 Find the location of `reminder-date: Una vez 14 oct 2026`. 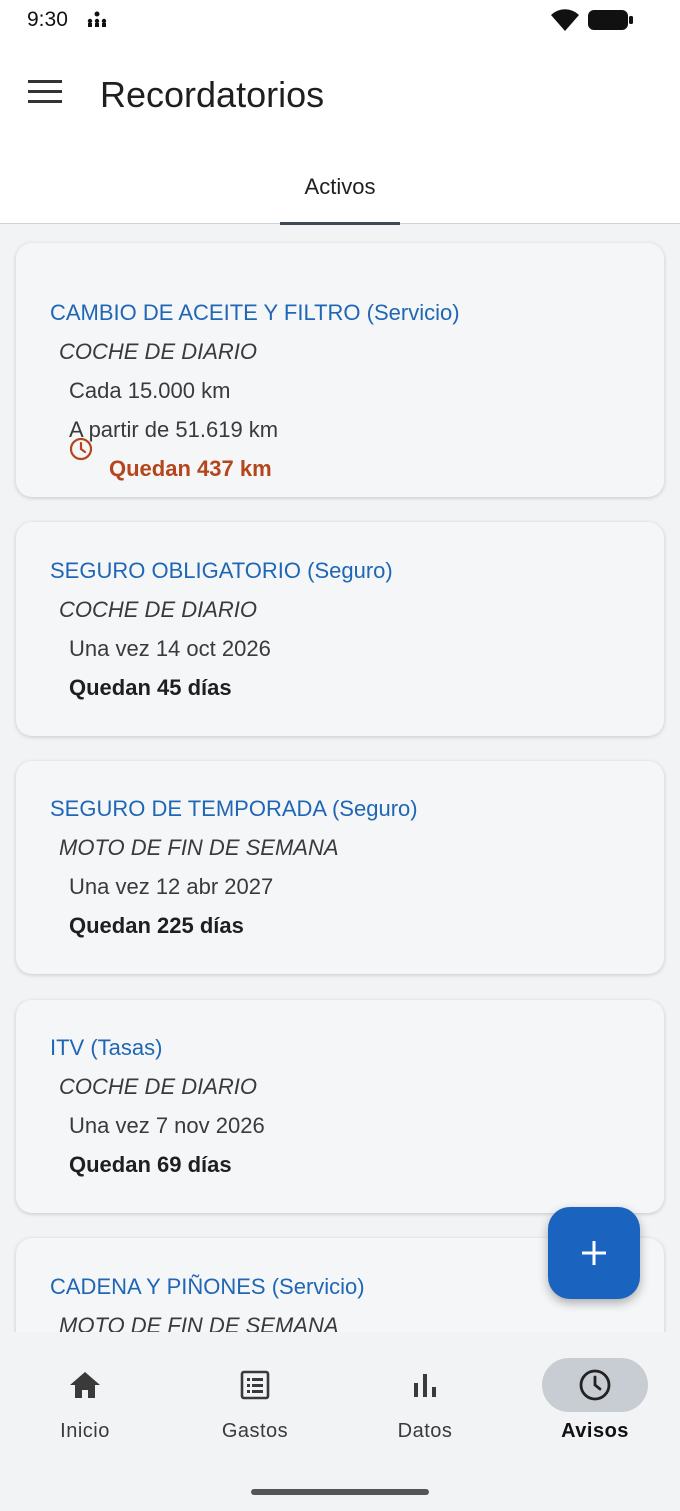

reminder-date: Una vez 14 oct 2026 is located at coordinates (170, 648).